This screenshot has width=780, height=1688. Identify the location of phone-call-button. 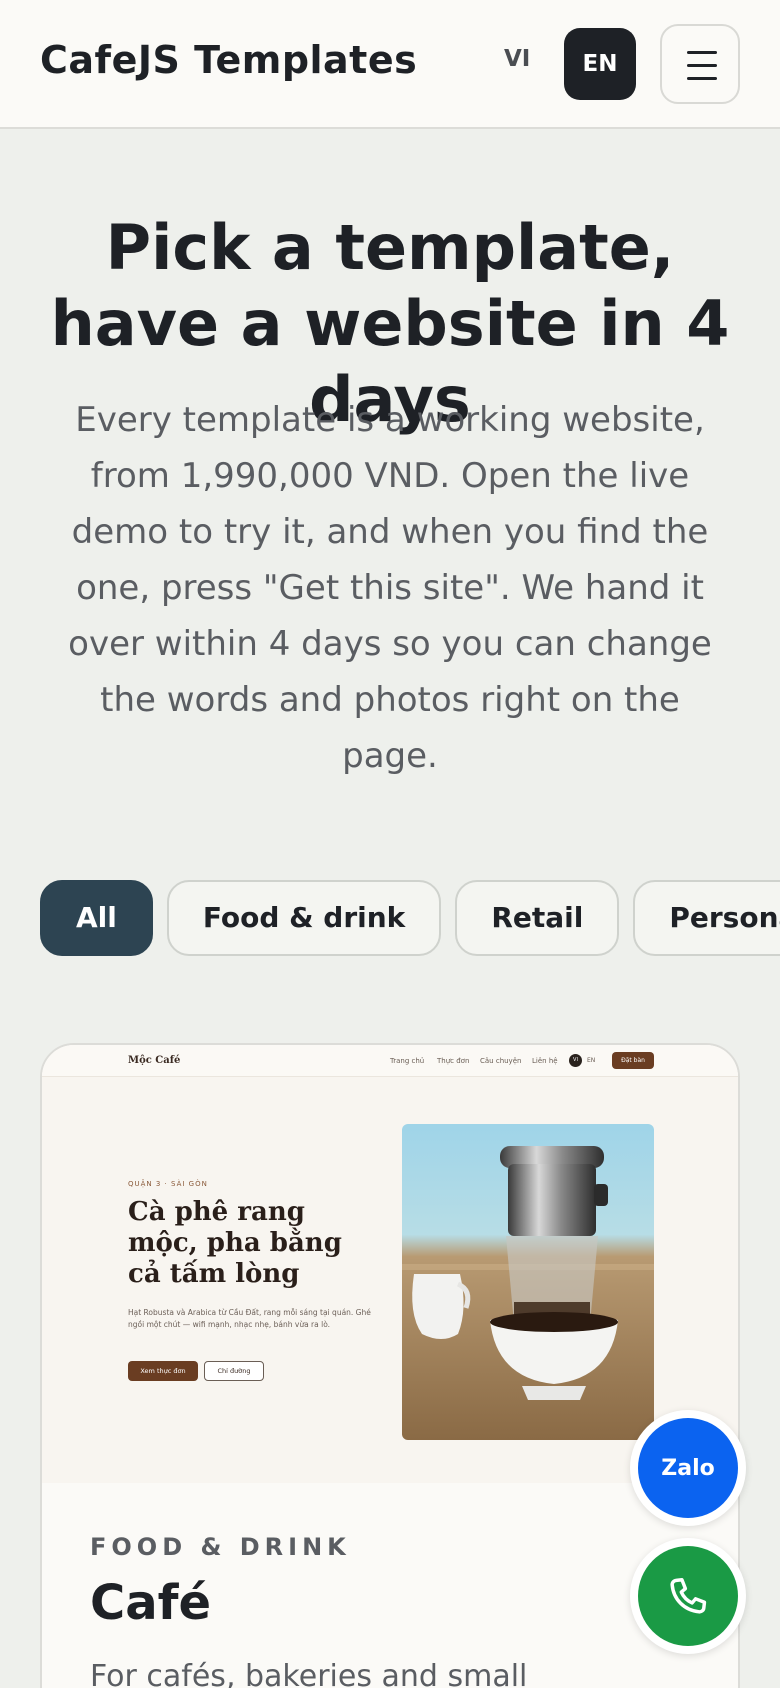
(688, 1596).